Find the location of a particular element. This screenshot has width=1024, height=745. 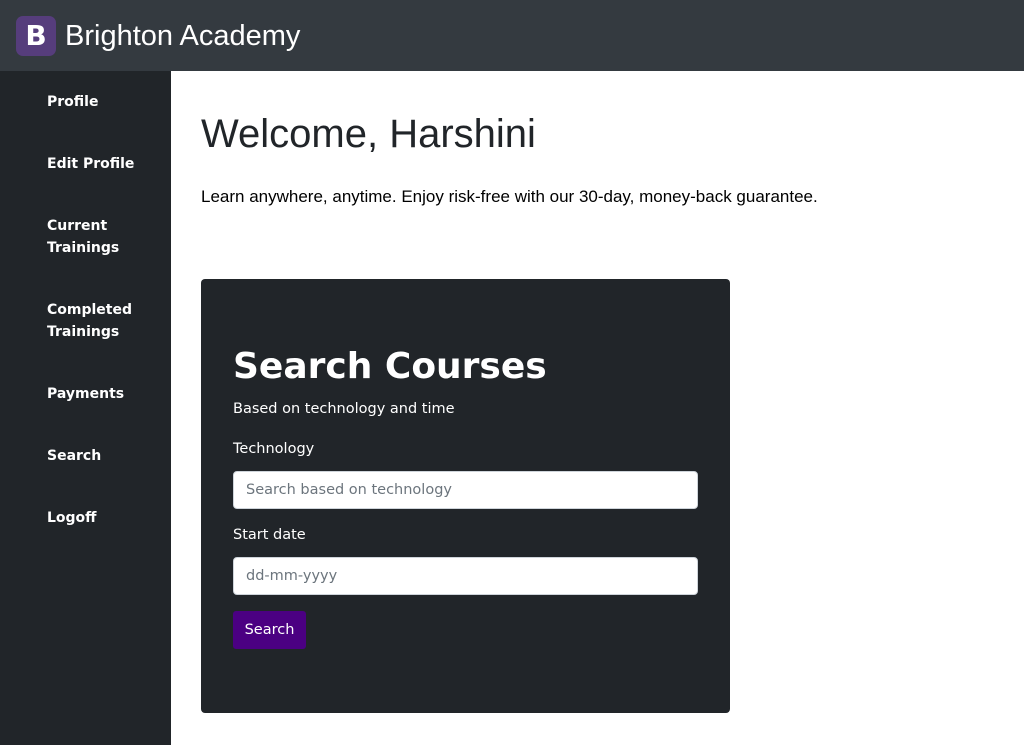

sidebar-item-completed-trainings: Completed Trainings is located at coordinates (102, 321).